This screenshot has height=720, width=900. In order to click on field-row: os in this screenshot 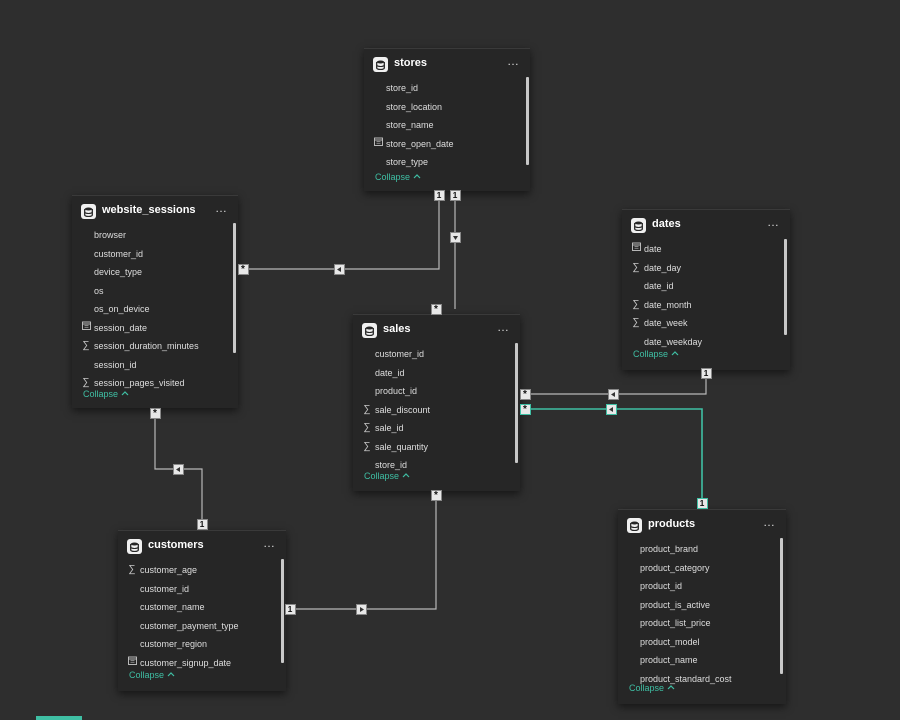, I will do `click(155, 291)`.